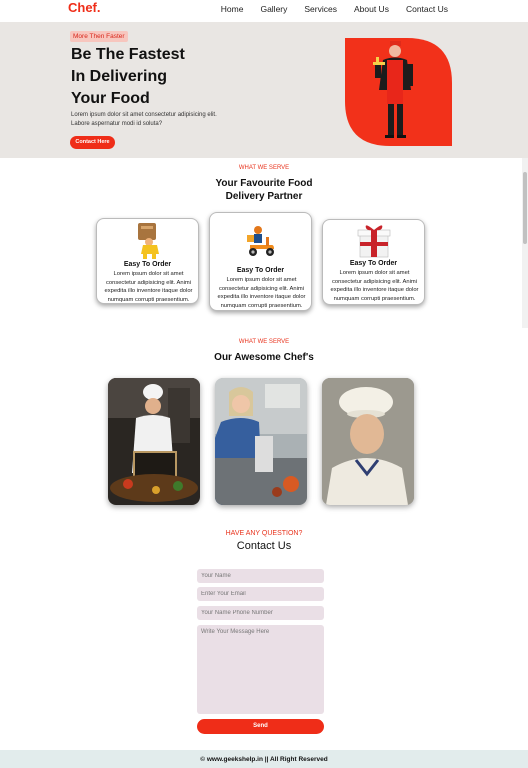 The width and height of the screenshot is (528, 768). What do you see at coordinates (264, 533) in the screenshot?
I see `contact-eyebrow: HAVE ANY QUESTION?` at bounding box center [264, 533].